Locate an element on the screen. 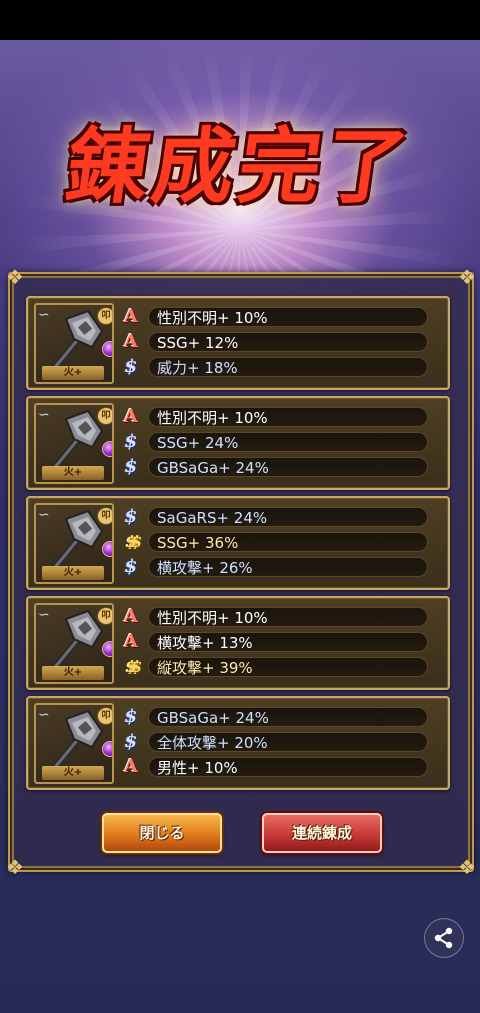 This screenshot has height=1013, width=480. stat-row: $ 全体攻撃+ 20% is located at coordinates (274, 742).